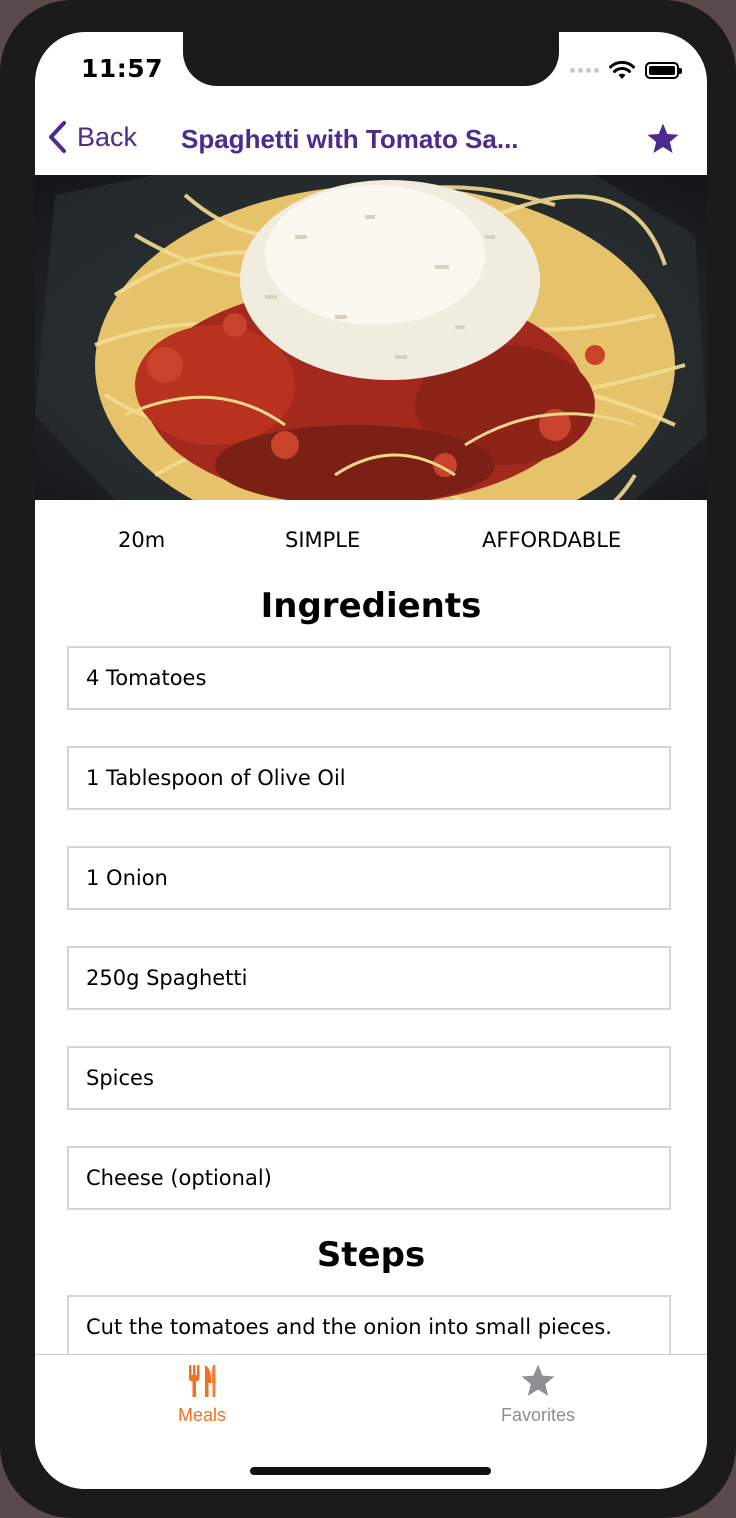 The image size is (736, 1518). Describe the element at coordinates (122, 68) in the screenshot. I see `status-time: 11:57` at that location.